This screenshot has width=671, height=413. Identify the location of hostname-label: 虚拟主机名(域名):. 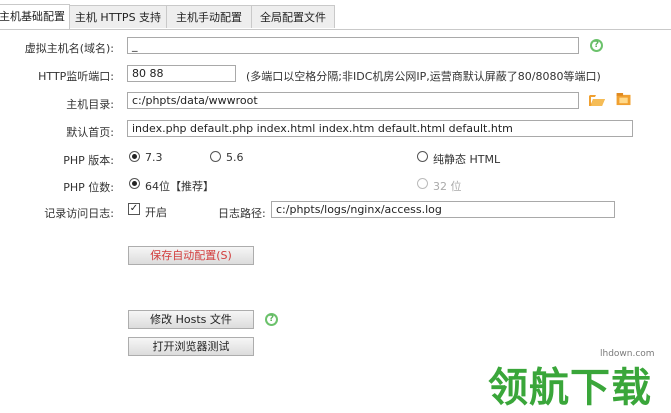
(69, 48).